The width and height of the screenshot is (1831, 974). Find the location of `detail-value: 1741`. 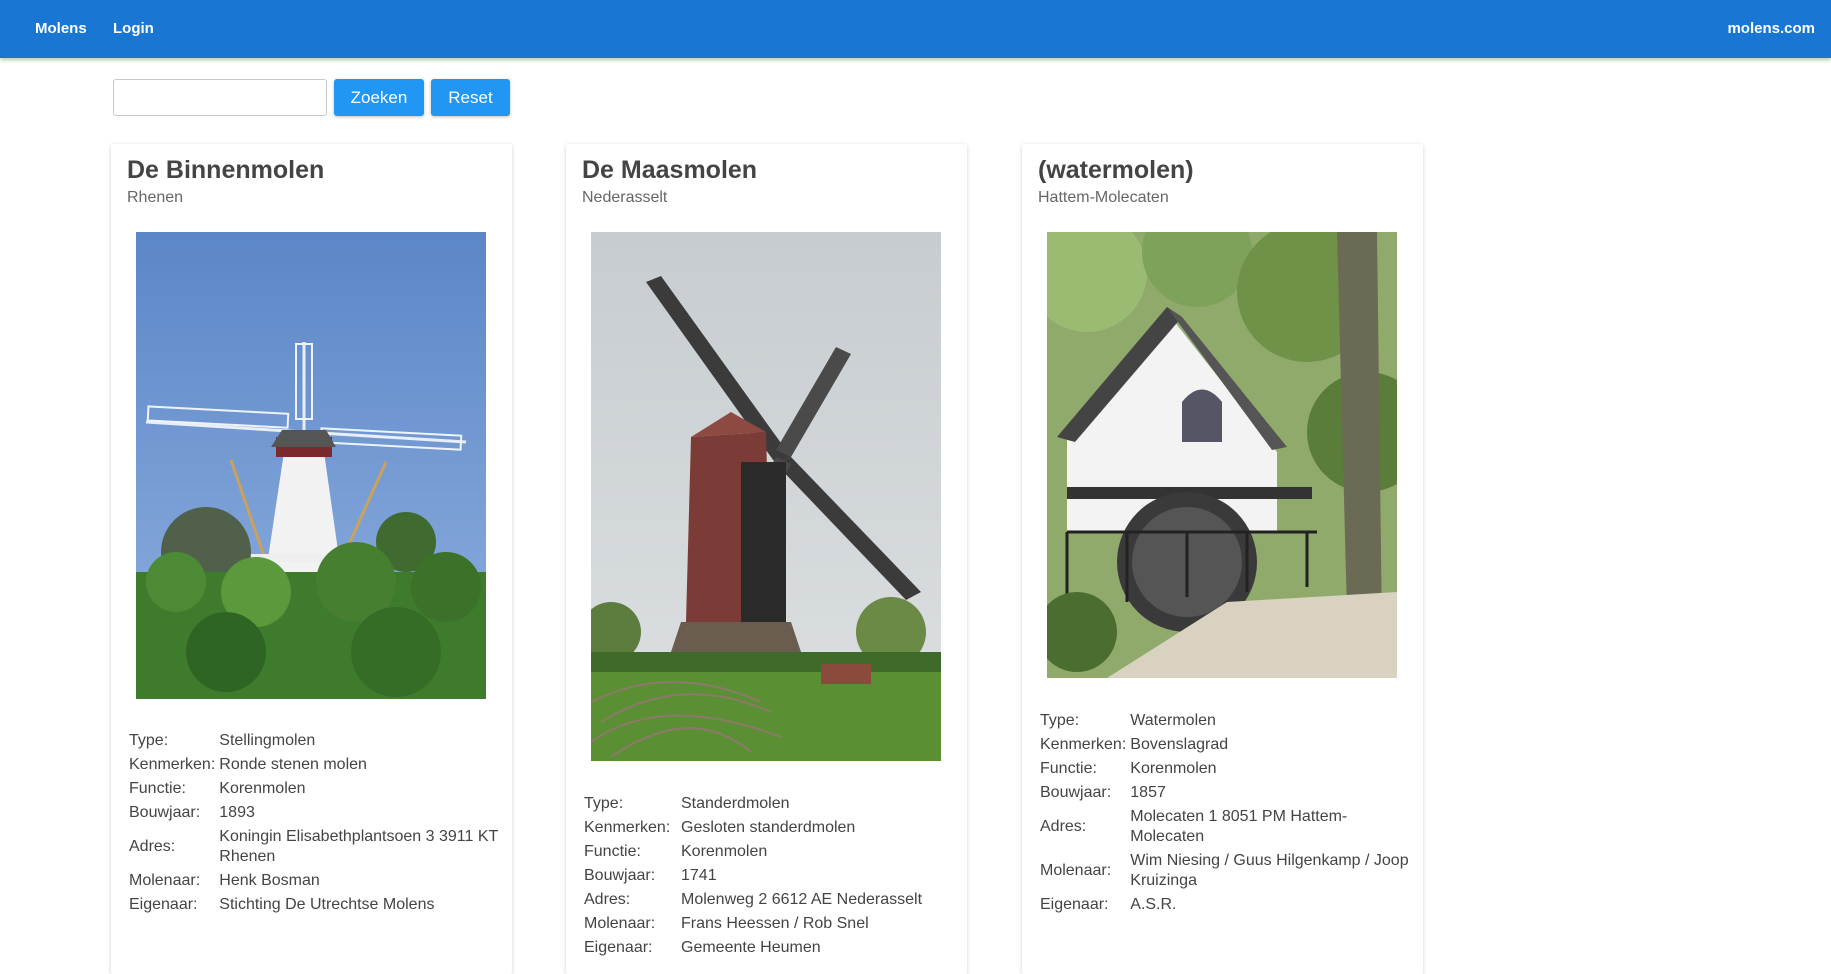

detail-value: 1741 is located at coordinates (699, 875).